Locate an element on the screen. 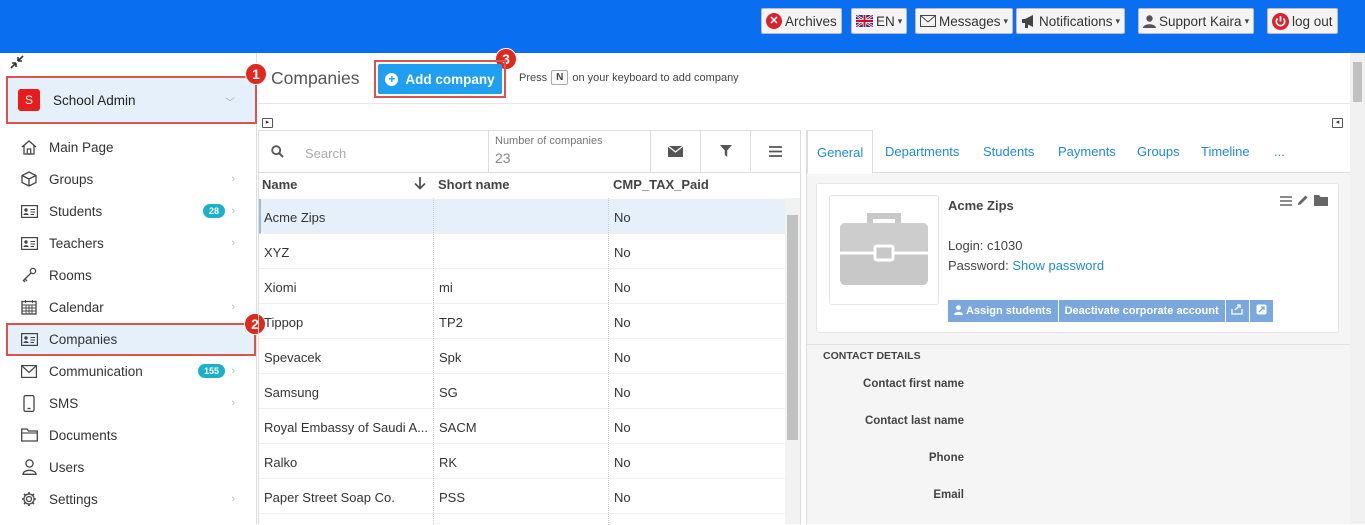 The height and width of the screenshot is (525, 1365). sidebar-item-label: Settings is located at coordinates (73, 499).